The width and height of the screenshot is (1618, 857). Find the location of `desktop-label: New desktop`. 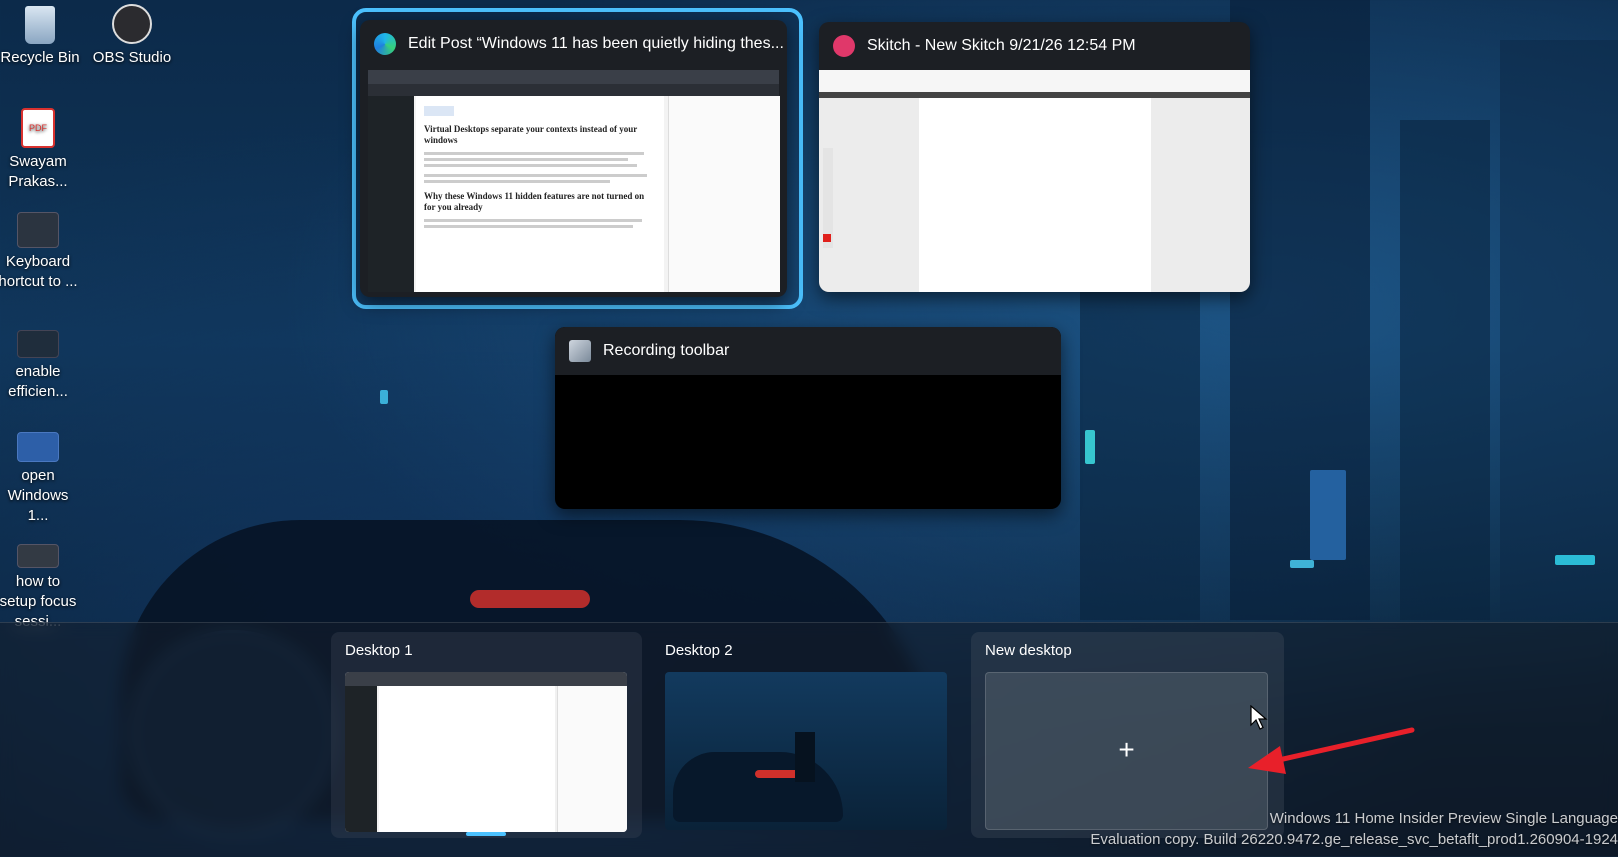

desktop-label: New desktop is located at coordinates (1028, 650).